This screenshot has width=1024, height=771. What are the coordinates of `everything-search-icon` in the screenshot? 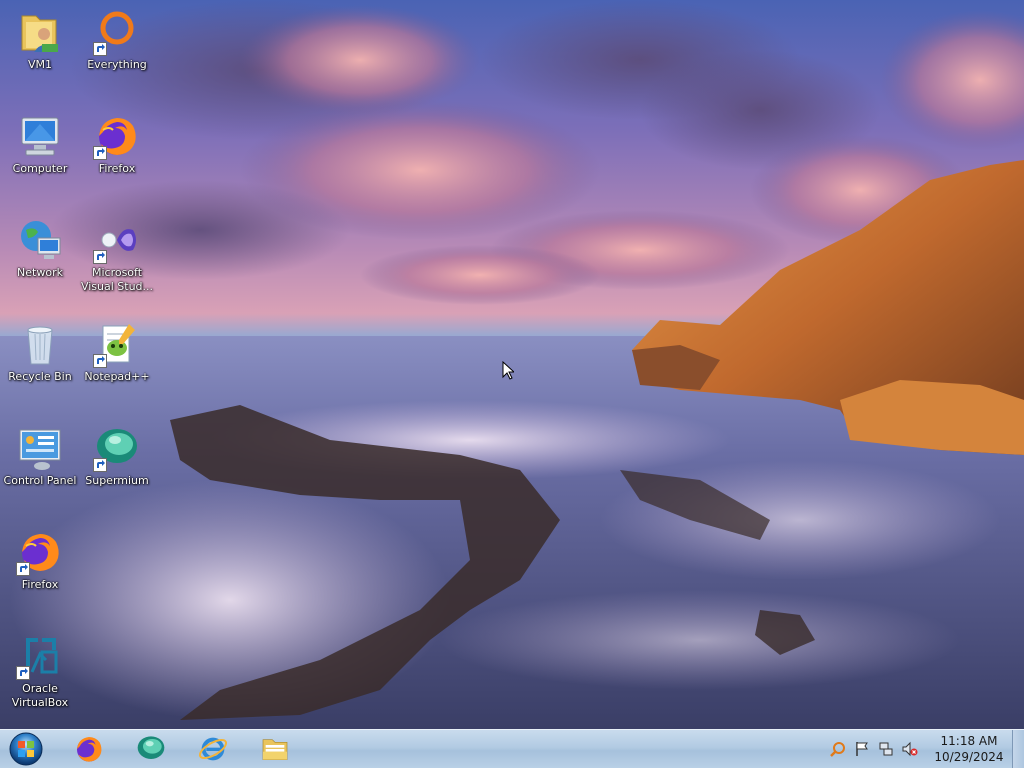 It's located at (117, 32).